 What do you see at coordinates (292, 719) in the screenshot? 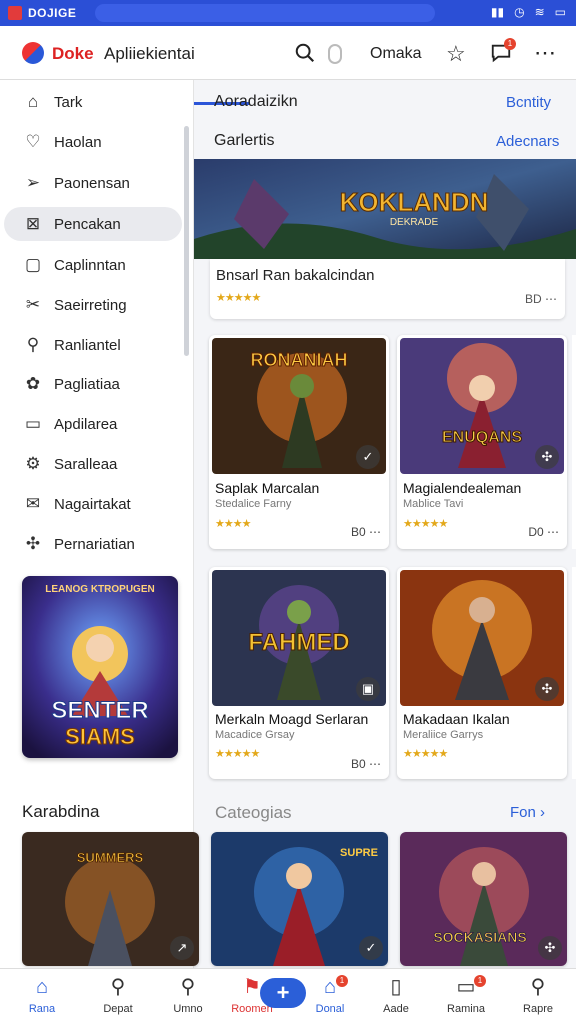
I see `app-card-title: Merkaln Moagd Serlaran` at bounding box center [292, 719].